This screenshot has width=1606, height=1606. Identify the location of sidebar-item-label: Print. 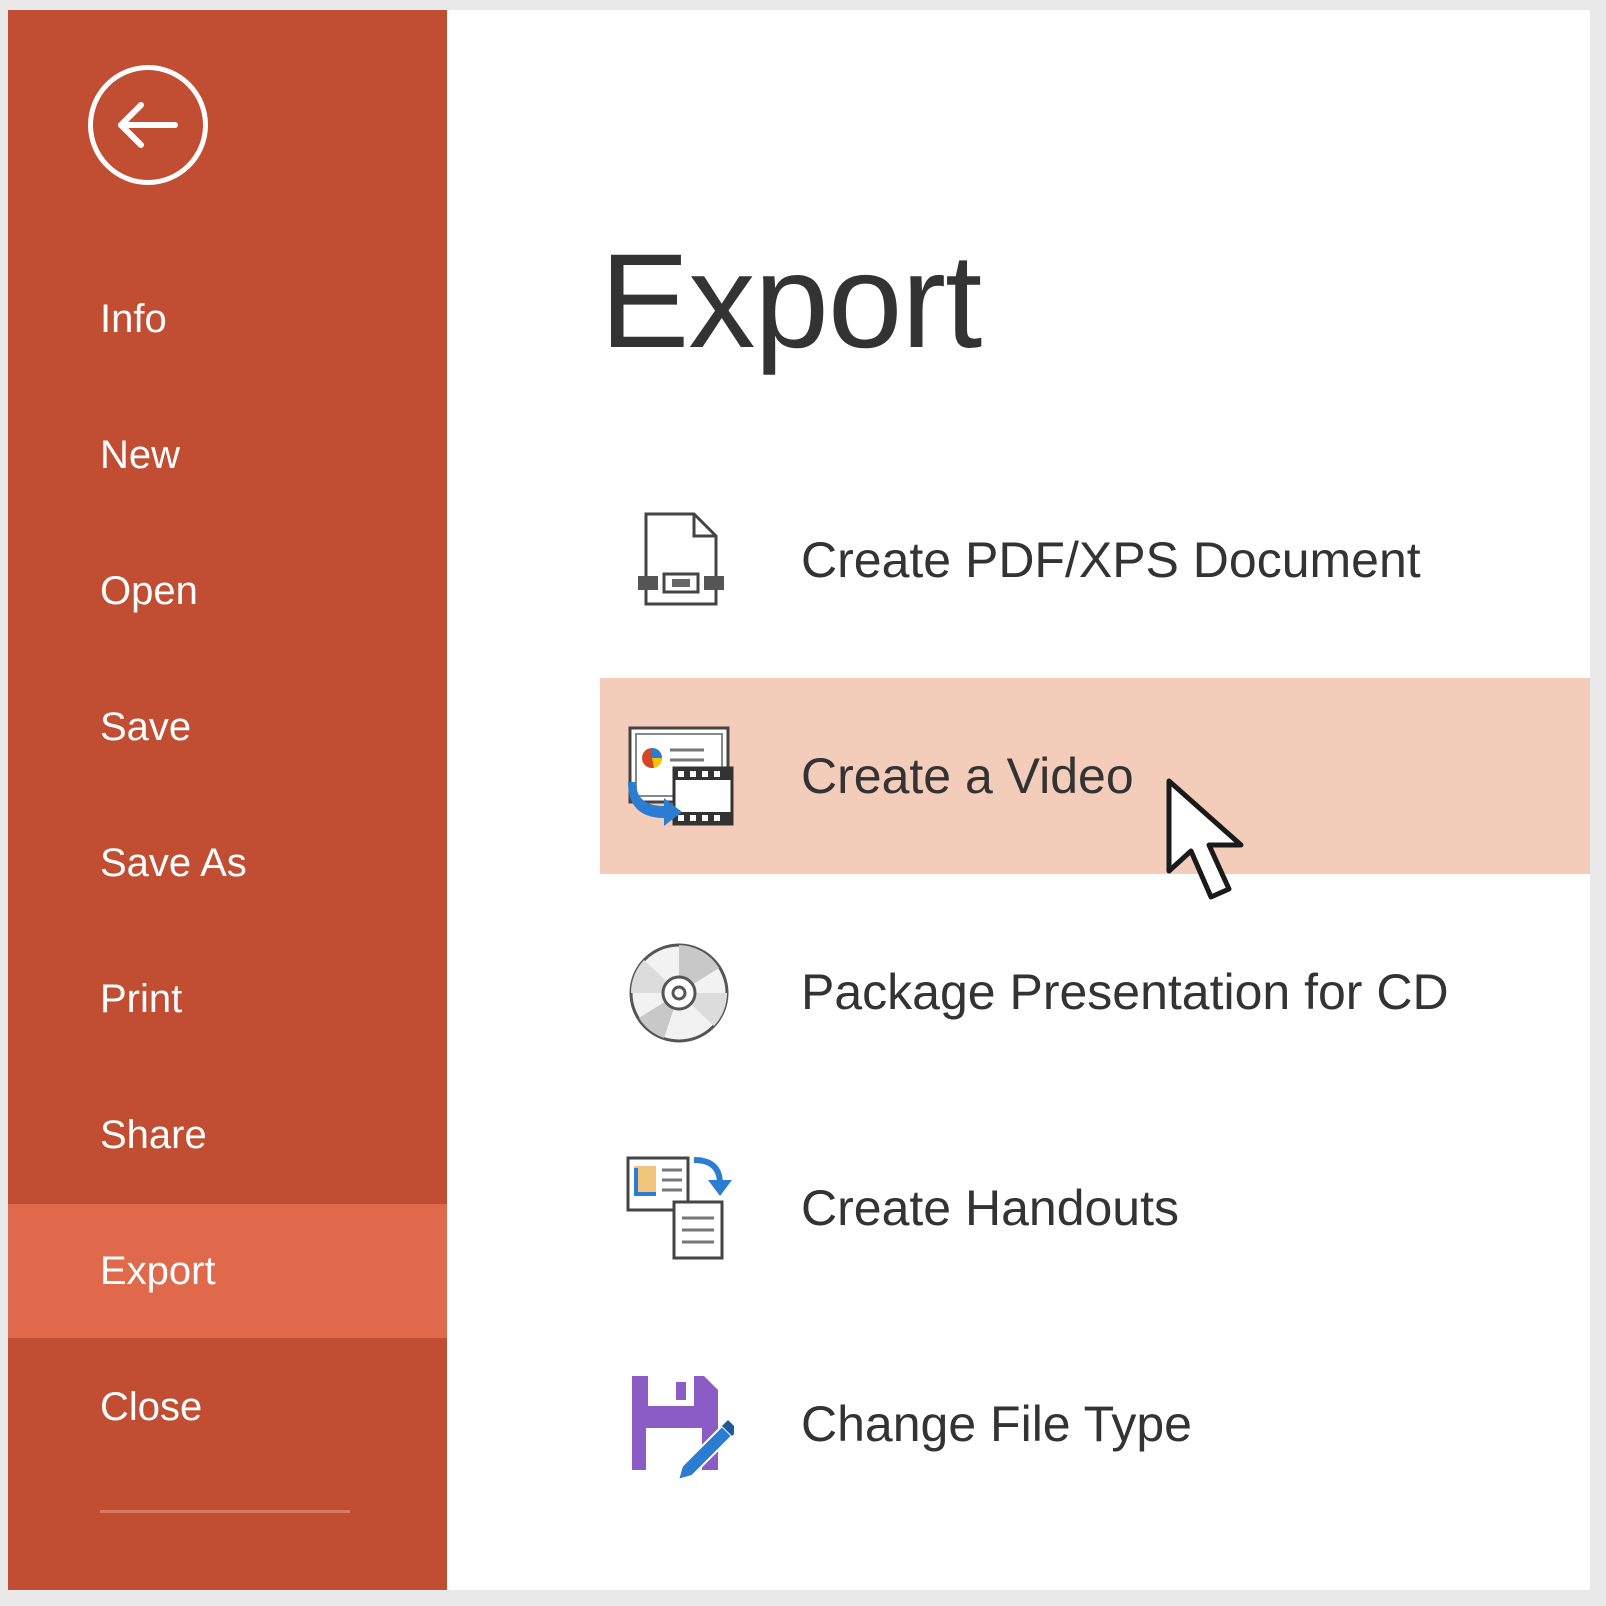
(141, 998).